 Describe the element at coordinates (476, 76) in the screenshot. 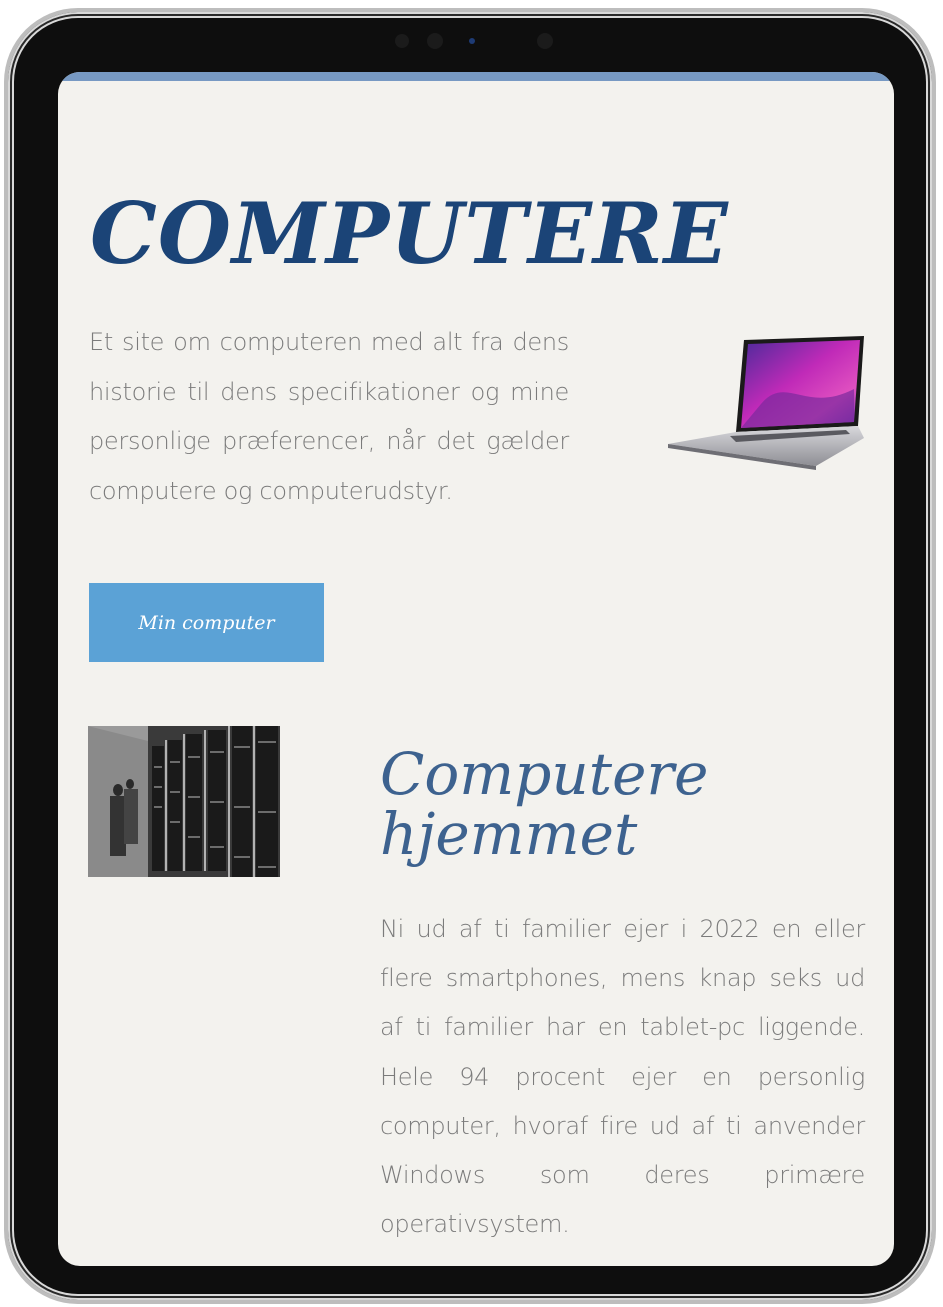

I see `top-strip` at that location.